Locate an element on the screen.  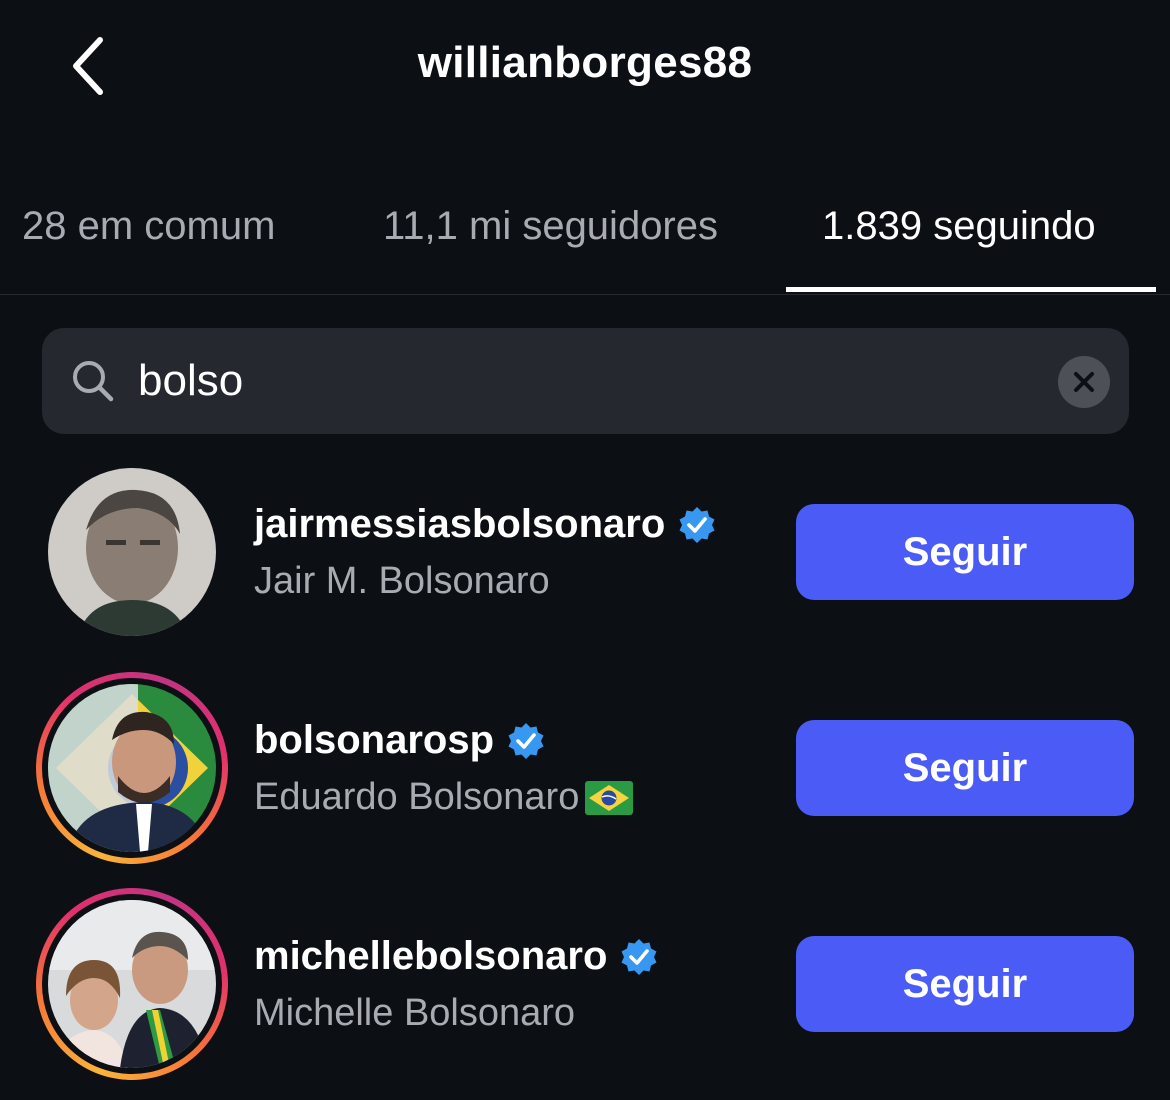
full-name-text: Michelle Bolsonaro is located at coordinates (415, 1013).